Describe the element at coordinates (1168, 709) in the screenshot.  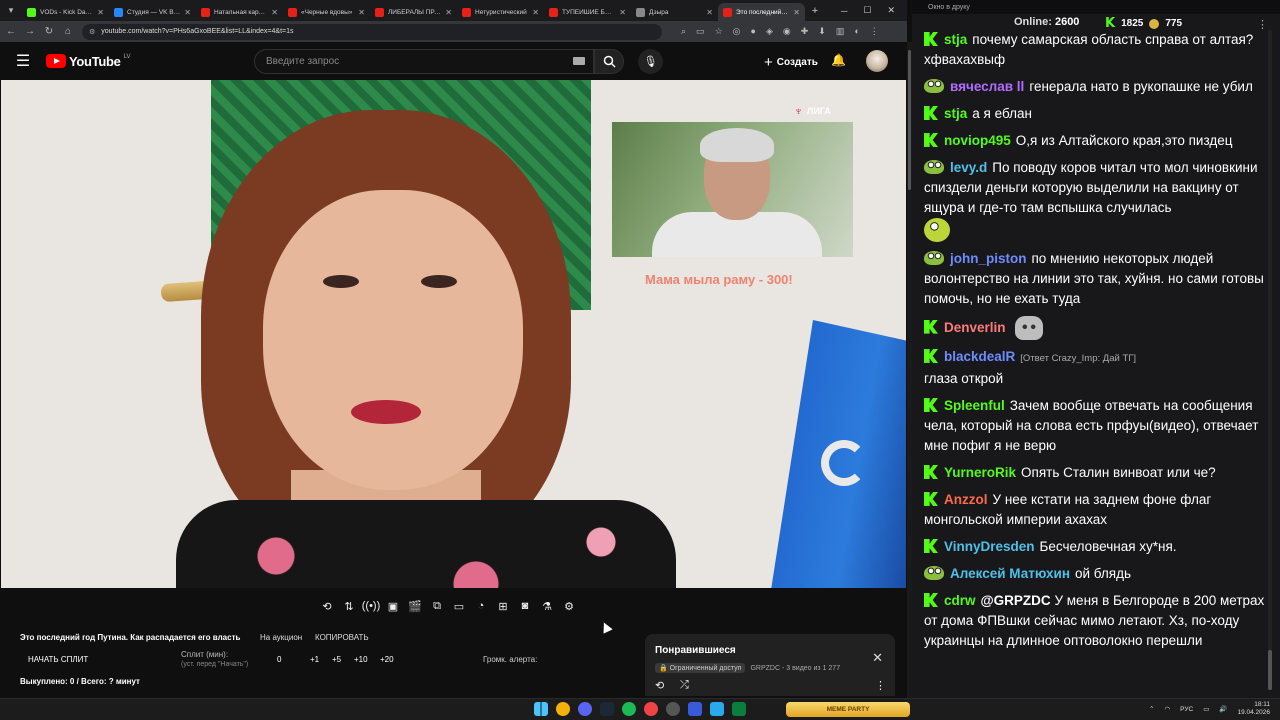
I see `wifi-icon: ◠` at that location.